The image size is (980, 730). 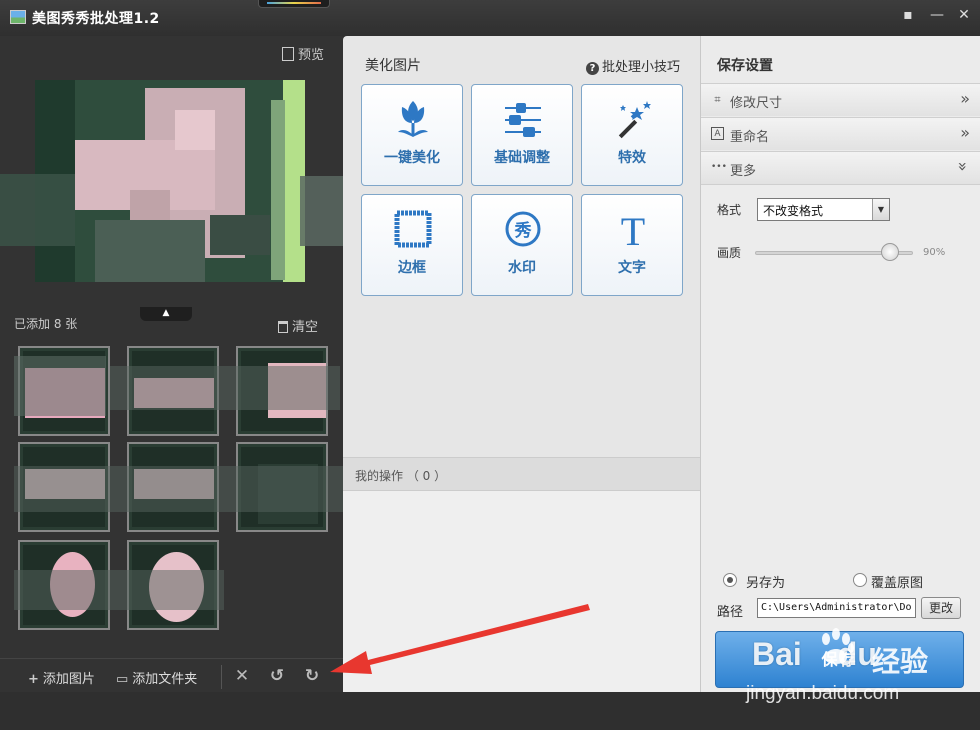 I want to click on format-select: 不改变格式 ▼, so click(x=823, y=209).